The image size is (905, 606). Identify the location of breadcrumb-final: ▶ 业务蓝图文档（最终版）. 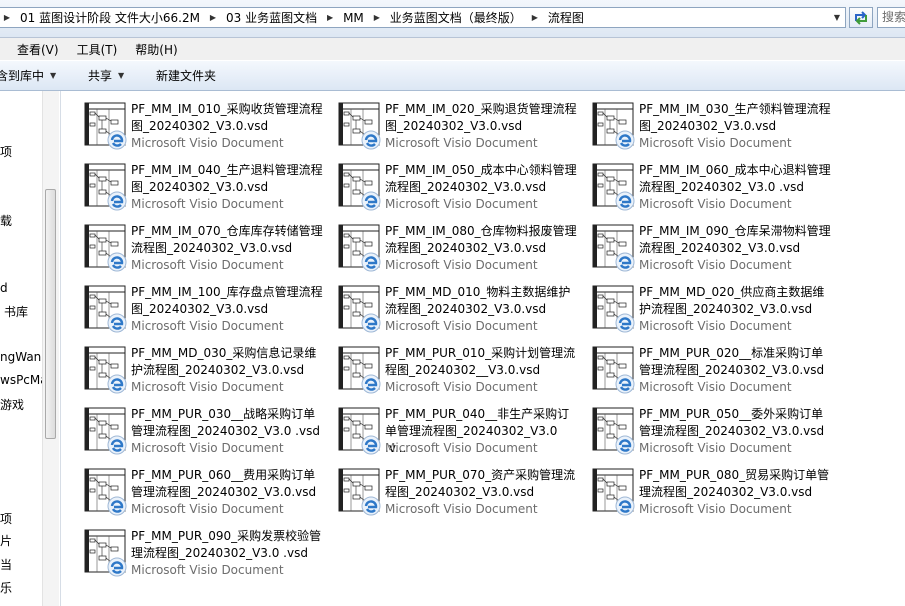
(448, 17).